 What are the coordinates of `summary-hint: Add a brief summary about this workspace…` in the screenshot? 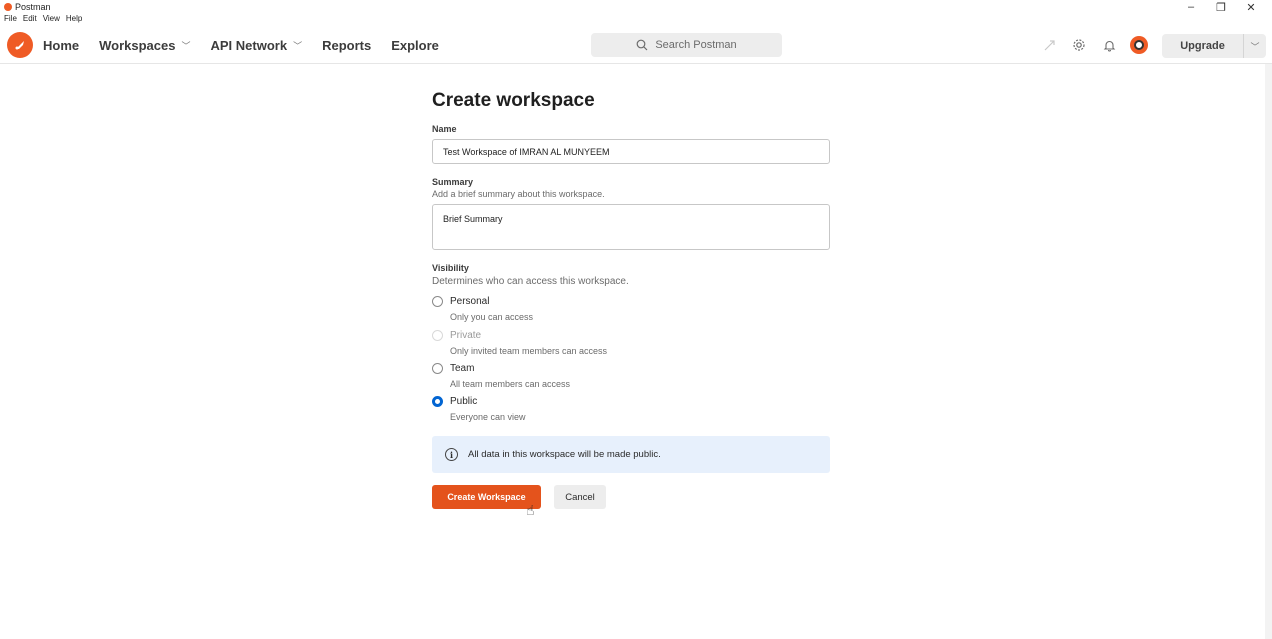 It's located at (518, 194).